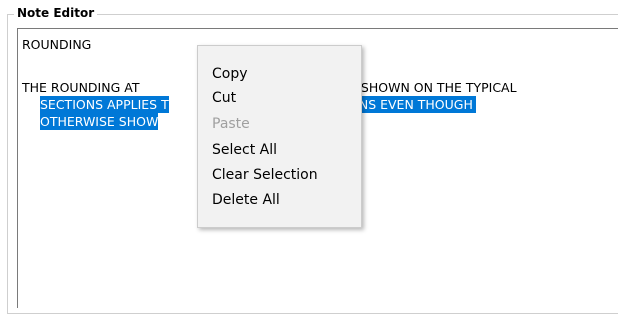 The image size is (618, 314). Describe the element at coordinates (56, 13) in the screenshot. I see `note-editor-title: Note Editor` at that location.